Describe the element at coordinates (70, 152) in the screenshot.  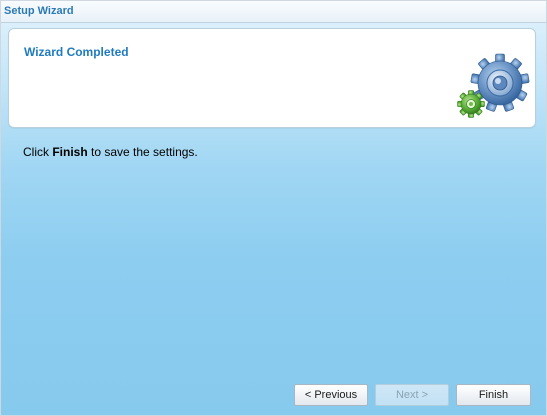
I see `message-finish-emphasis: Finish` at that location.